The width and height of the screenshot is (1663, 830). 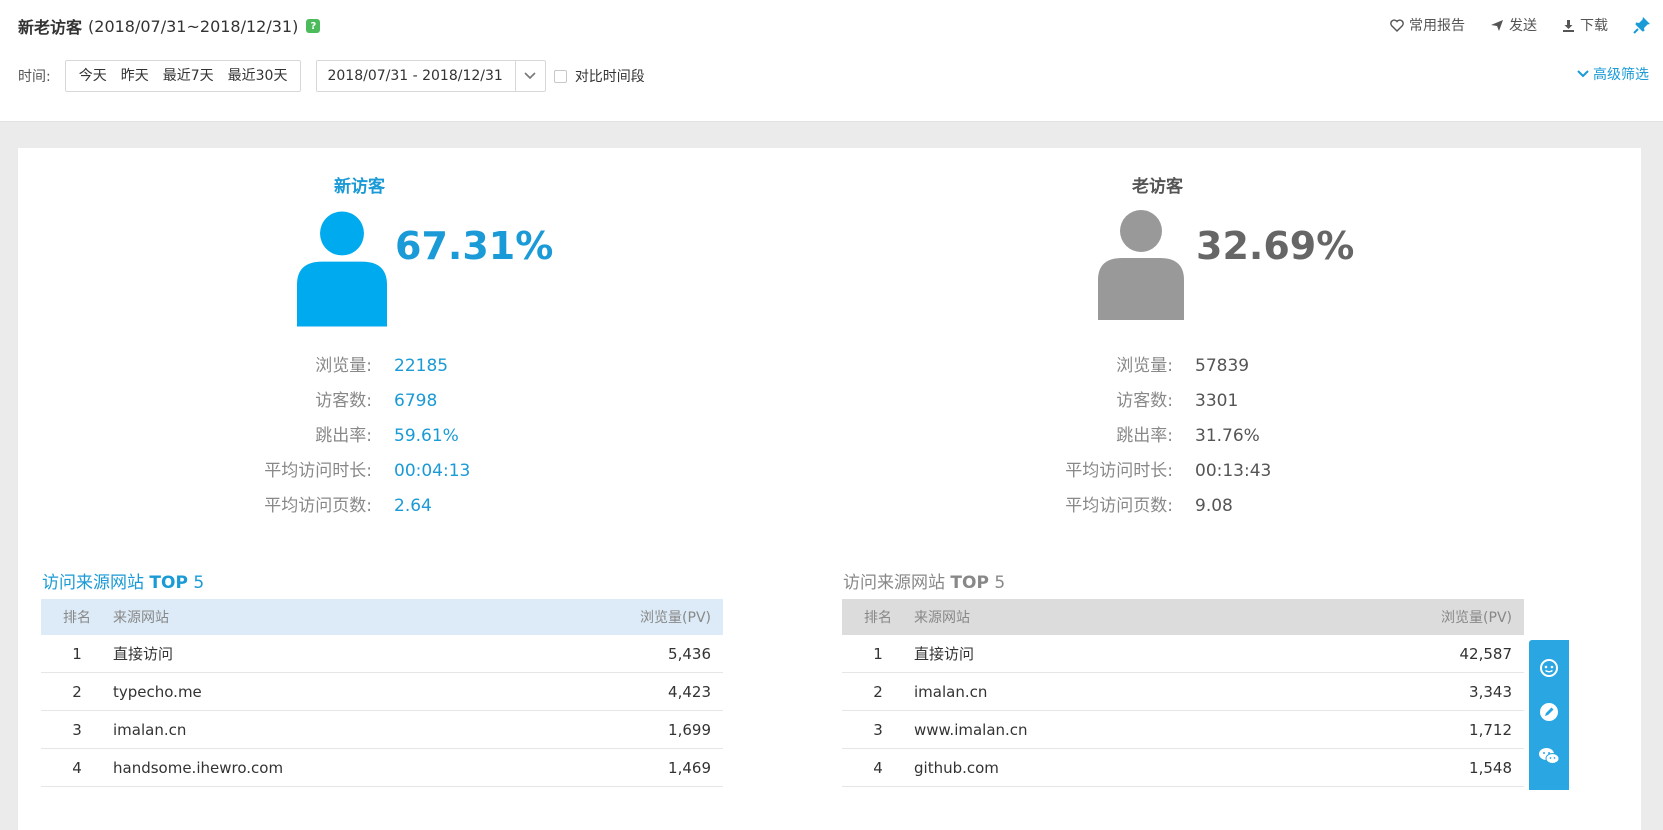 I want to click on row-pv: 1,469, so click(x=689, y=767).